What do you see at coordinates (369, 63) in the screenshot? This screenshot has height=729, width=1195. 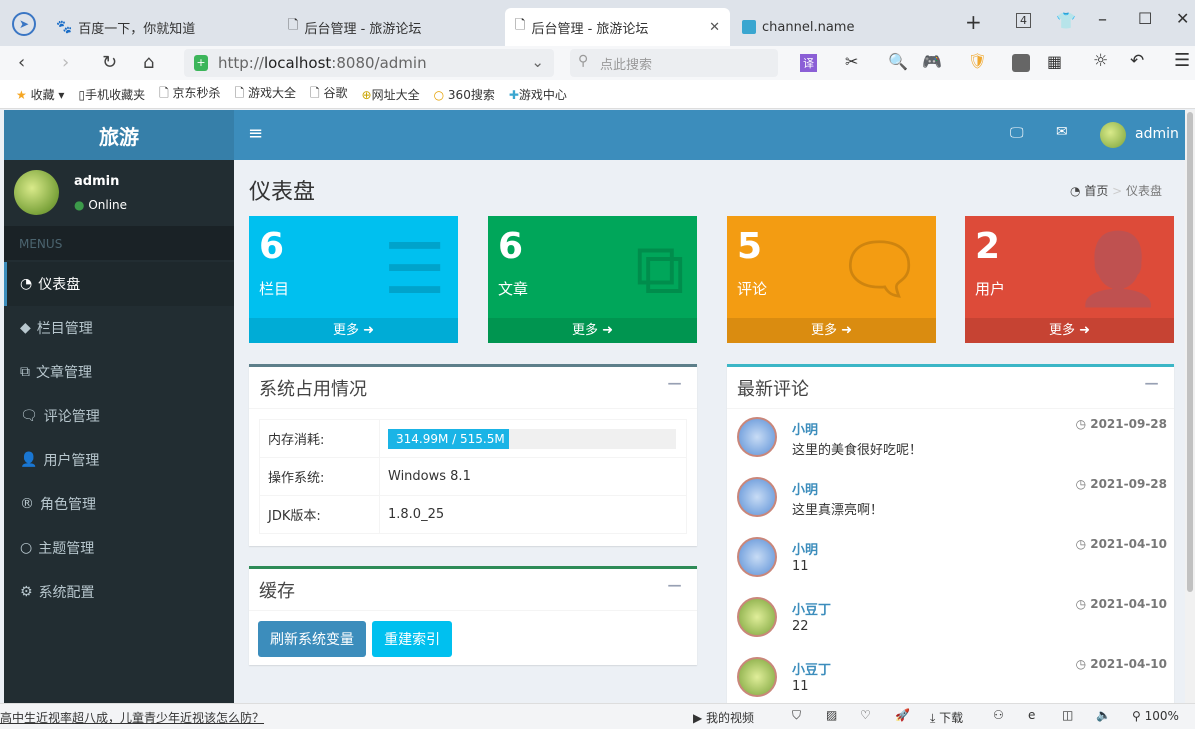 I see `url-input: + http://localhost:8080/admin ⌄` at bounding box center [369, 63].